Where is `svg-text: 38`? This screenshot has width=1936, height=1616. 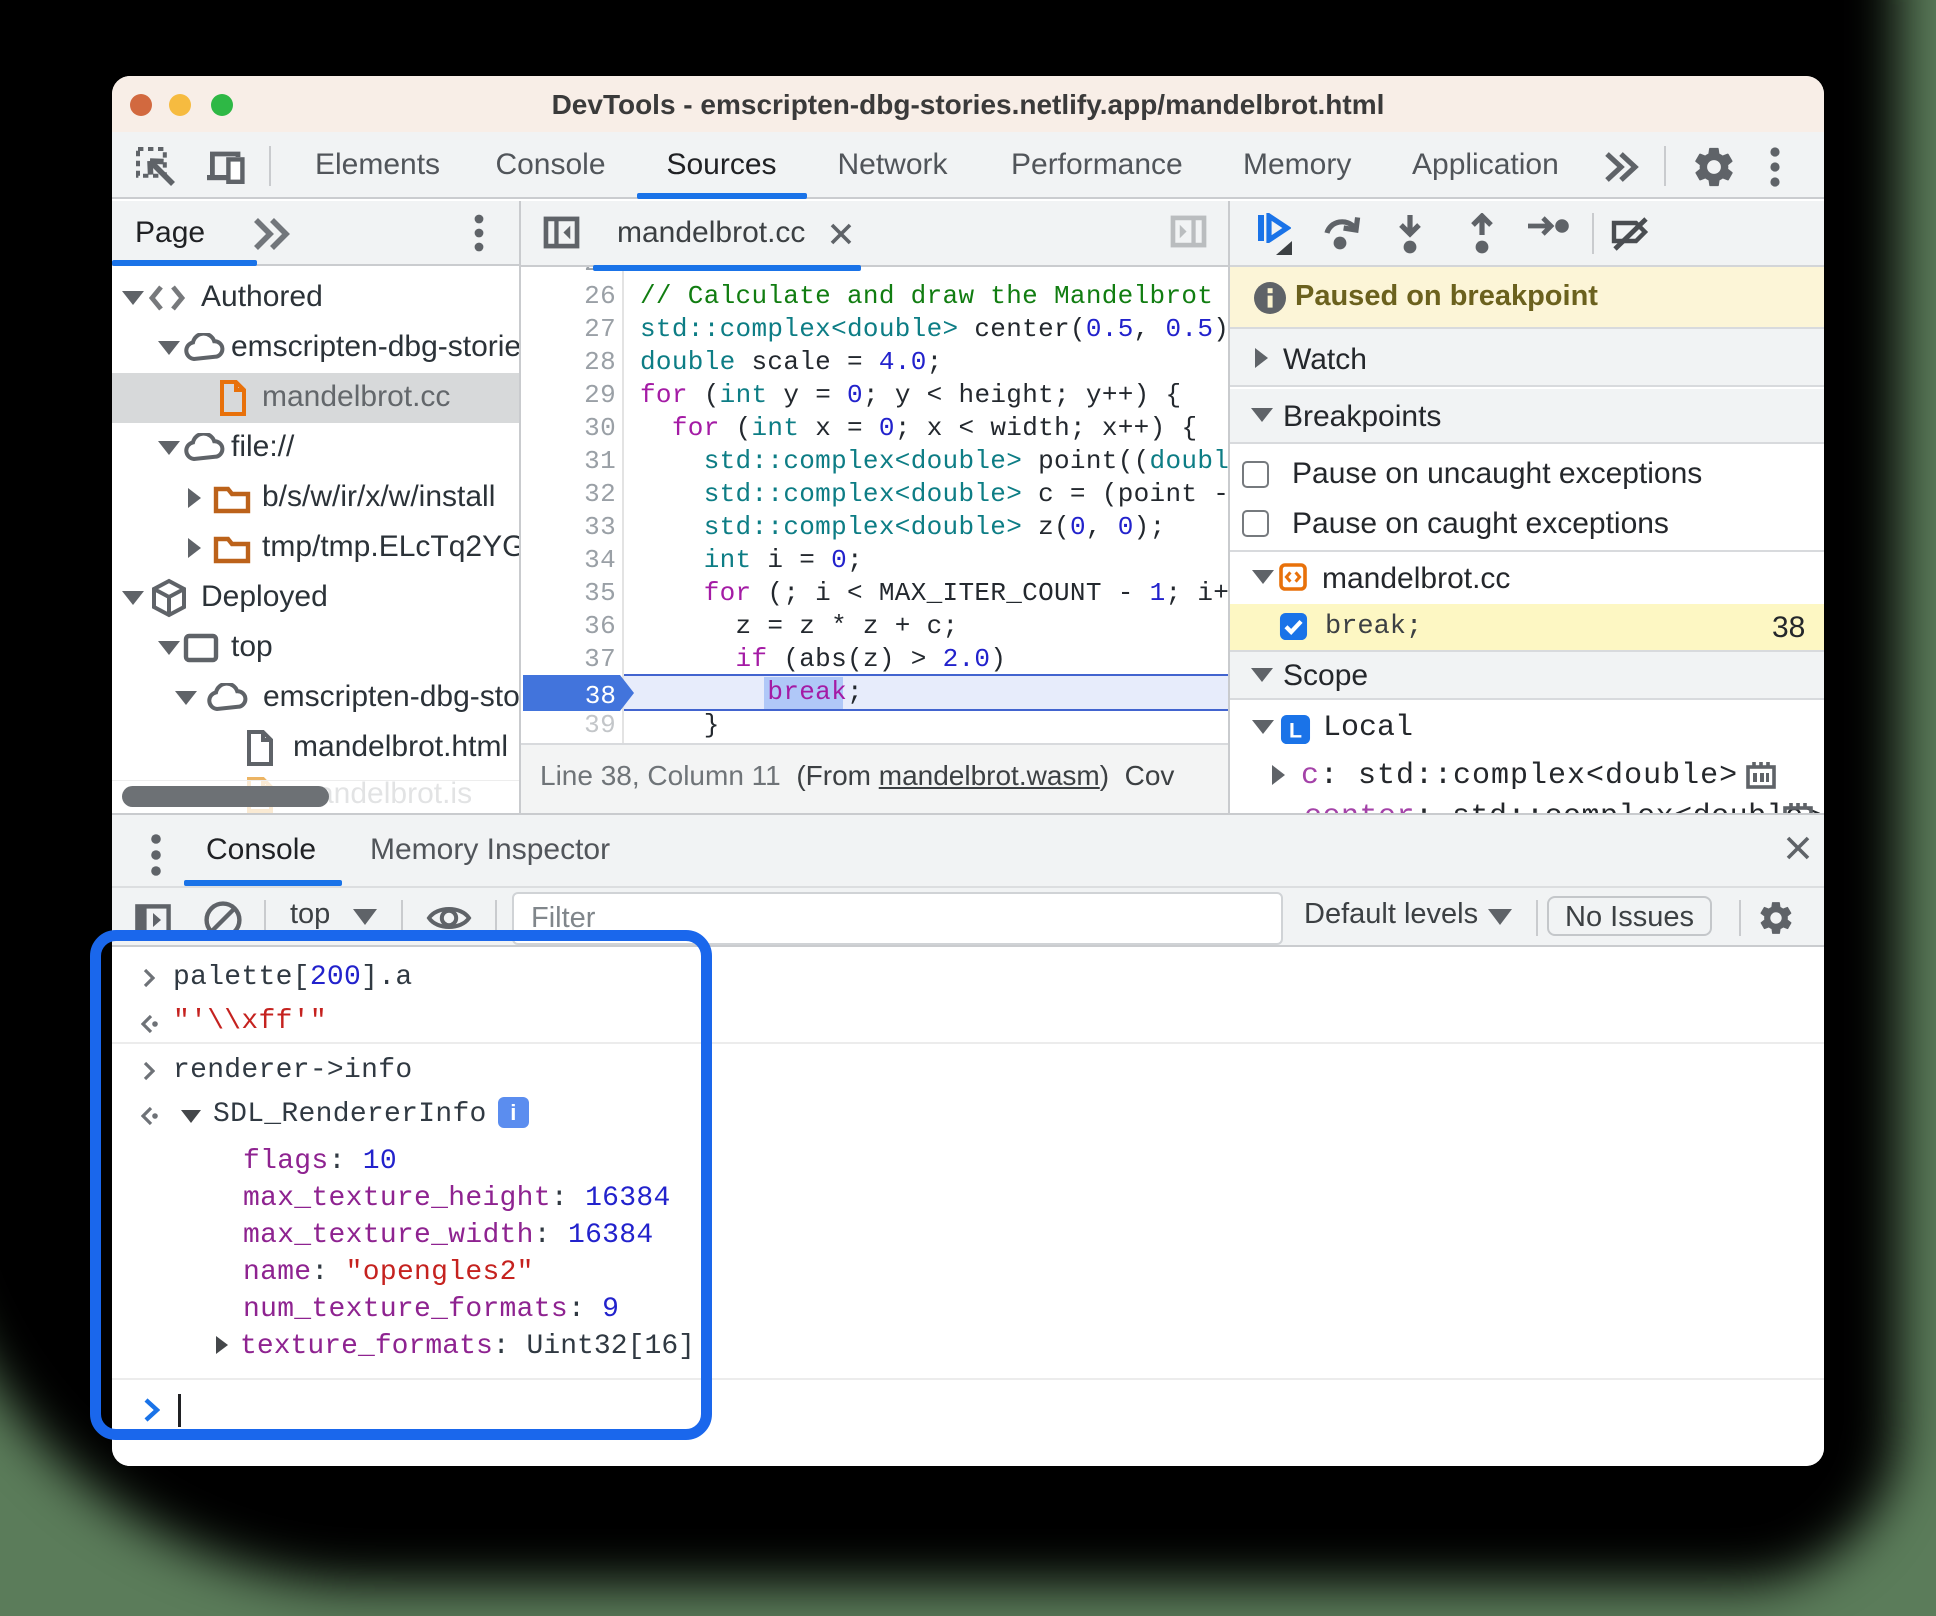 svg-text: 38 is located at coordinates (600, 696).